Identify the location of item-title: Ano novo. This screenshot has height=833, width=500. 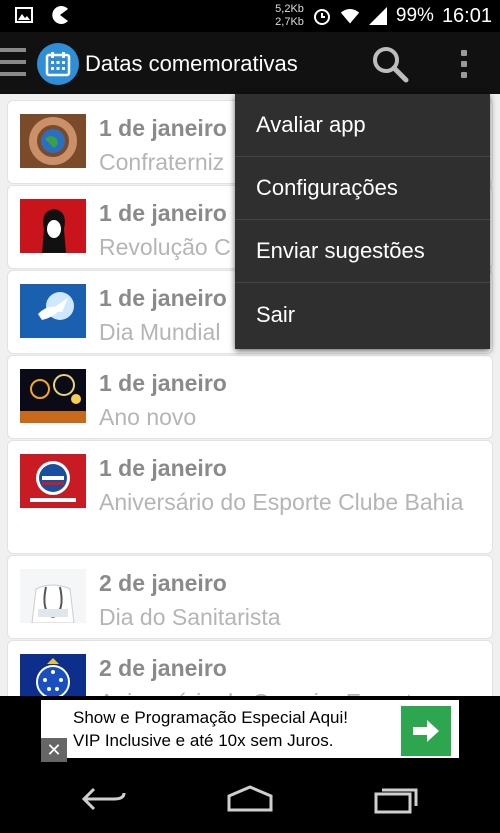
(148, 417).